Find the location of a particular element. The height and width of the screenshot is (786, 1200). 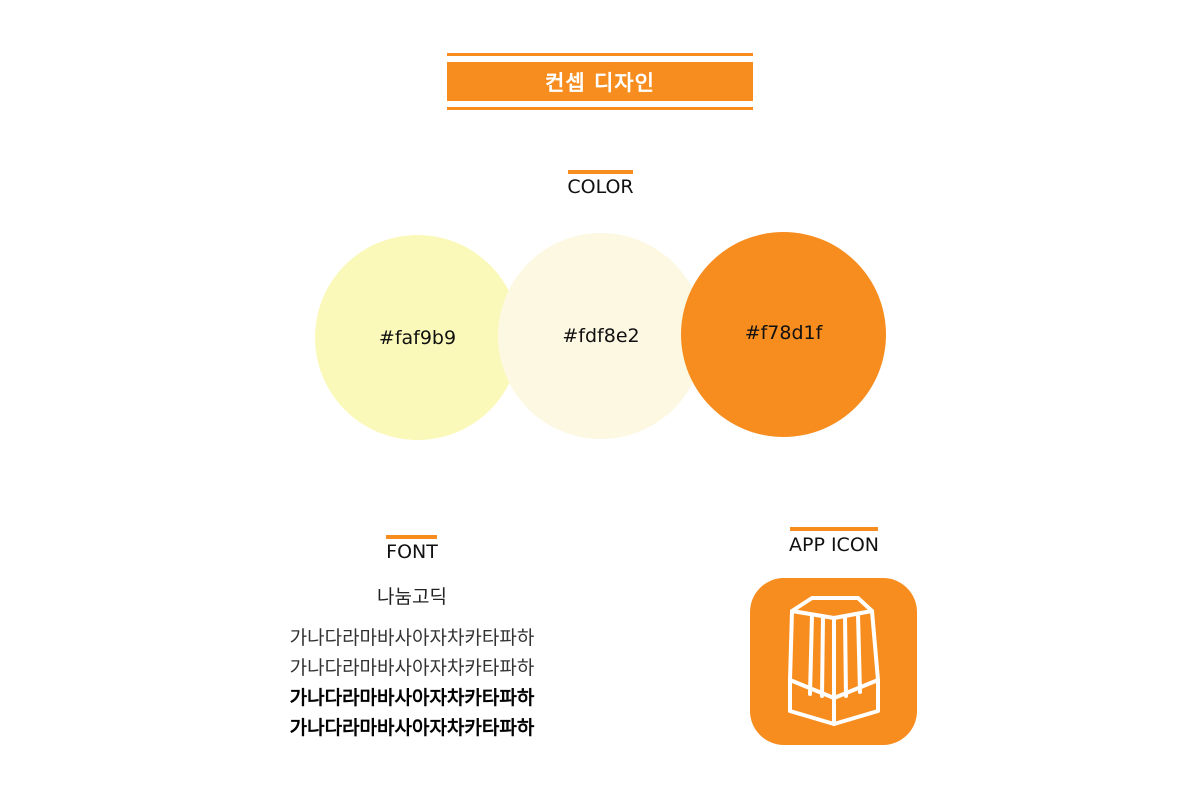

font-section-bar is located at coordinates (411, 537).